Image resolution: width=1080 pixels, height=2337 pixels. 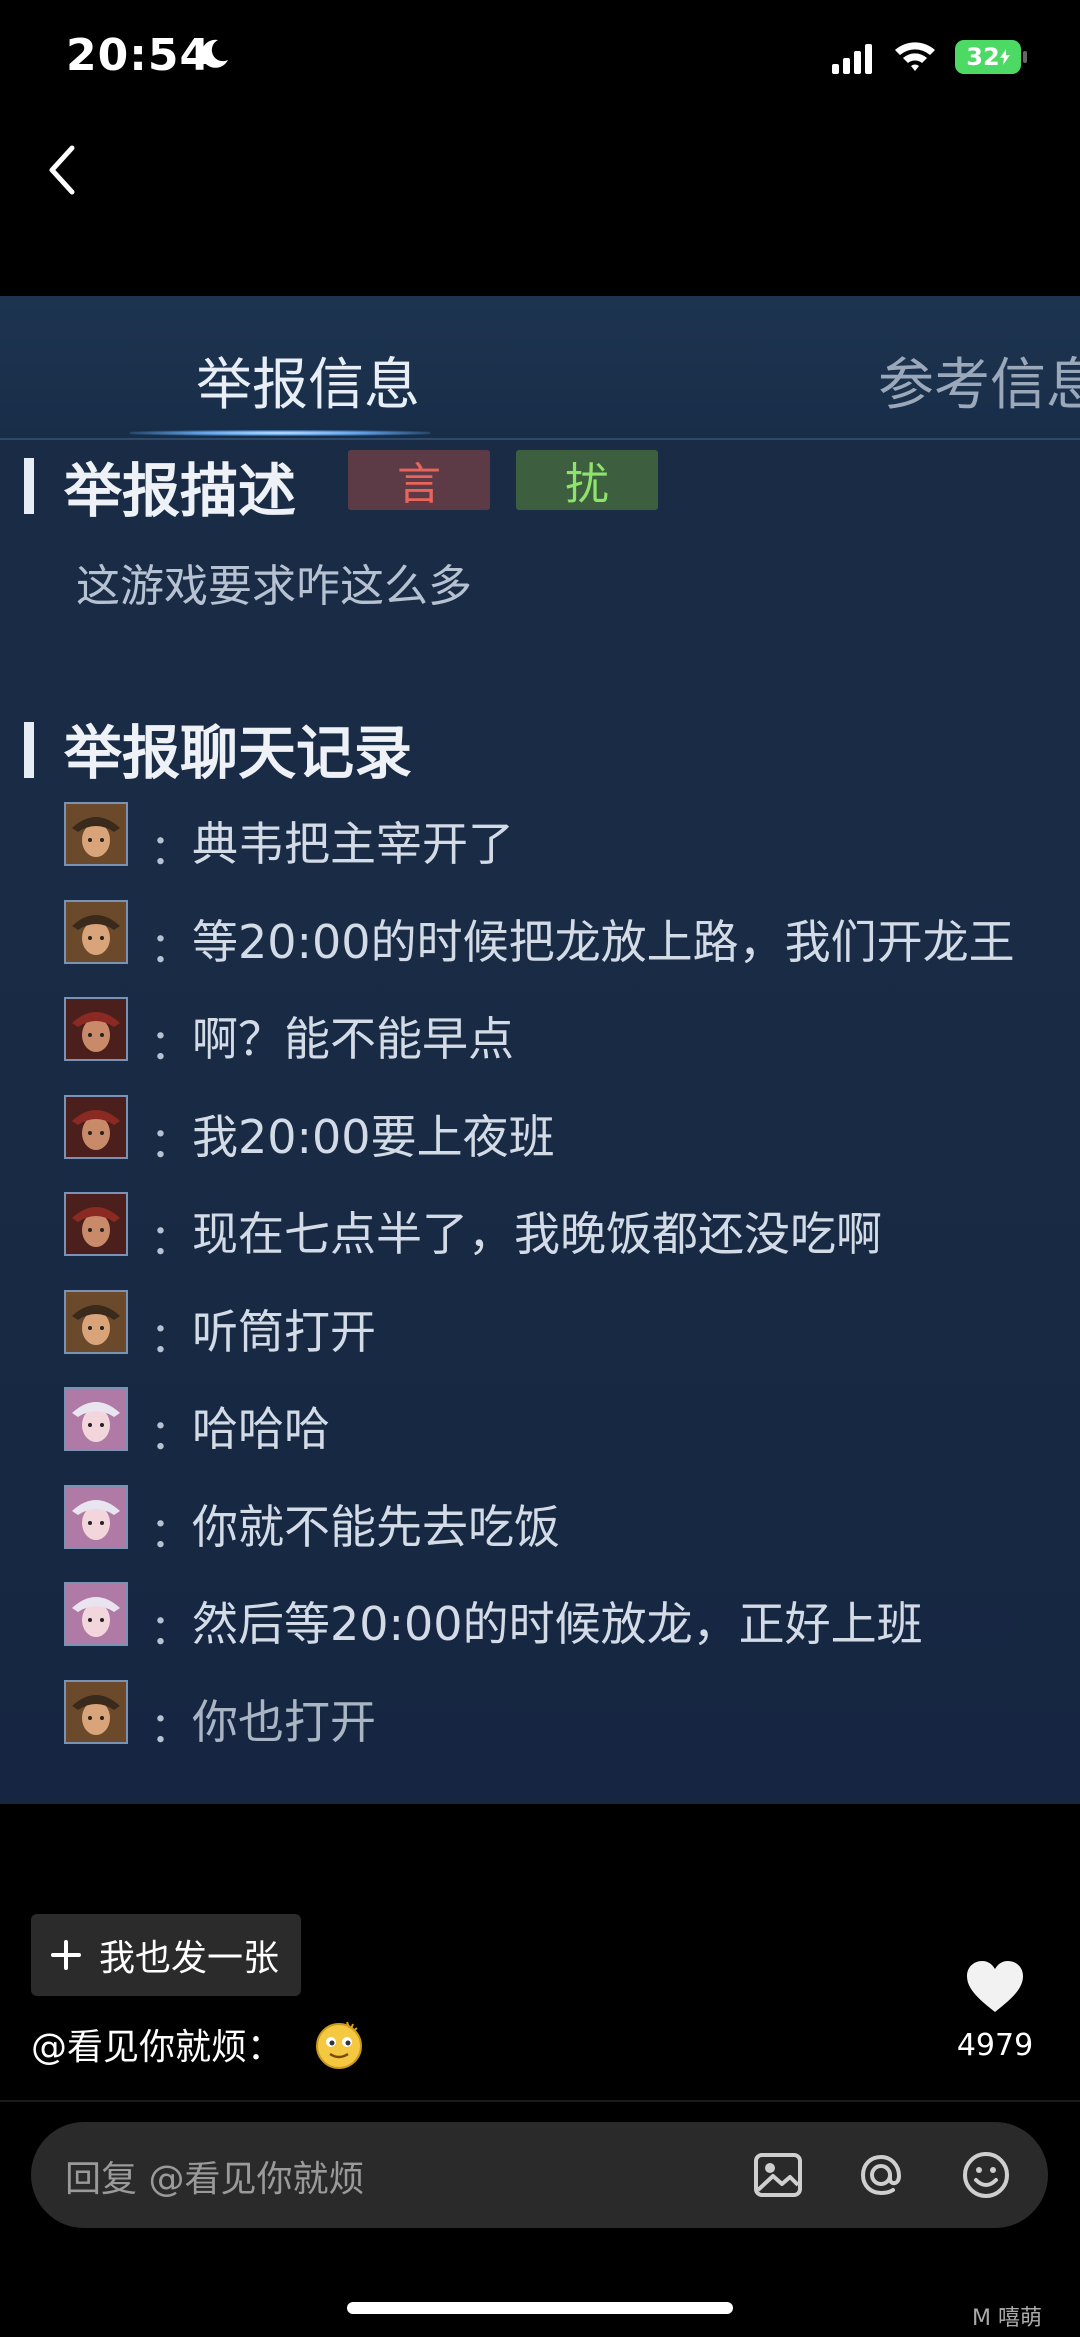 What do you see at coordinates (915, 56) in the screenshot?
I see `wifi-icon` at bounding box center [915, 56].